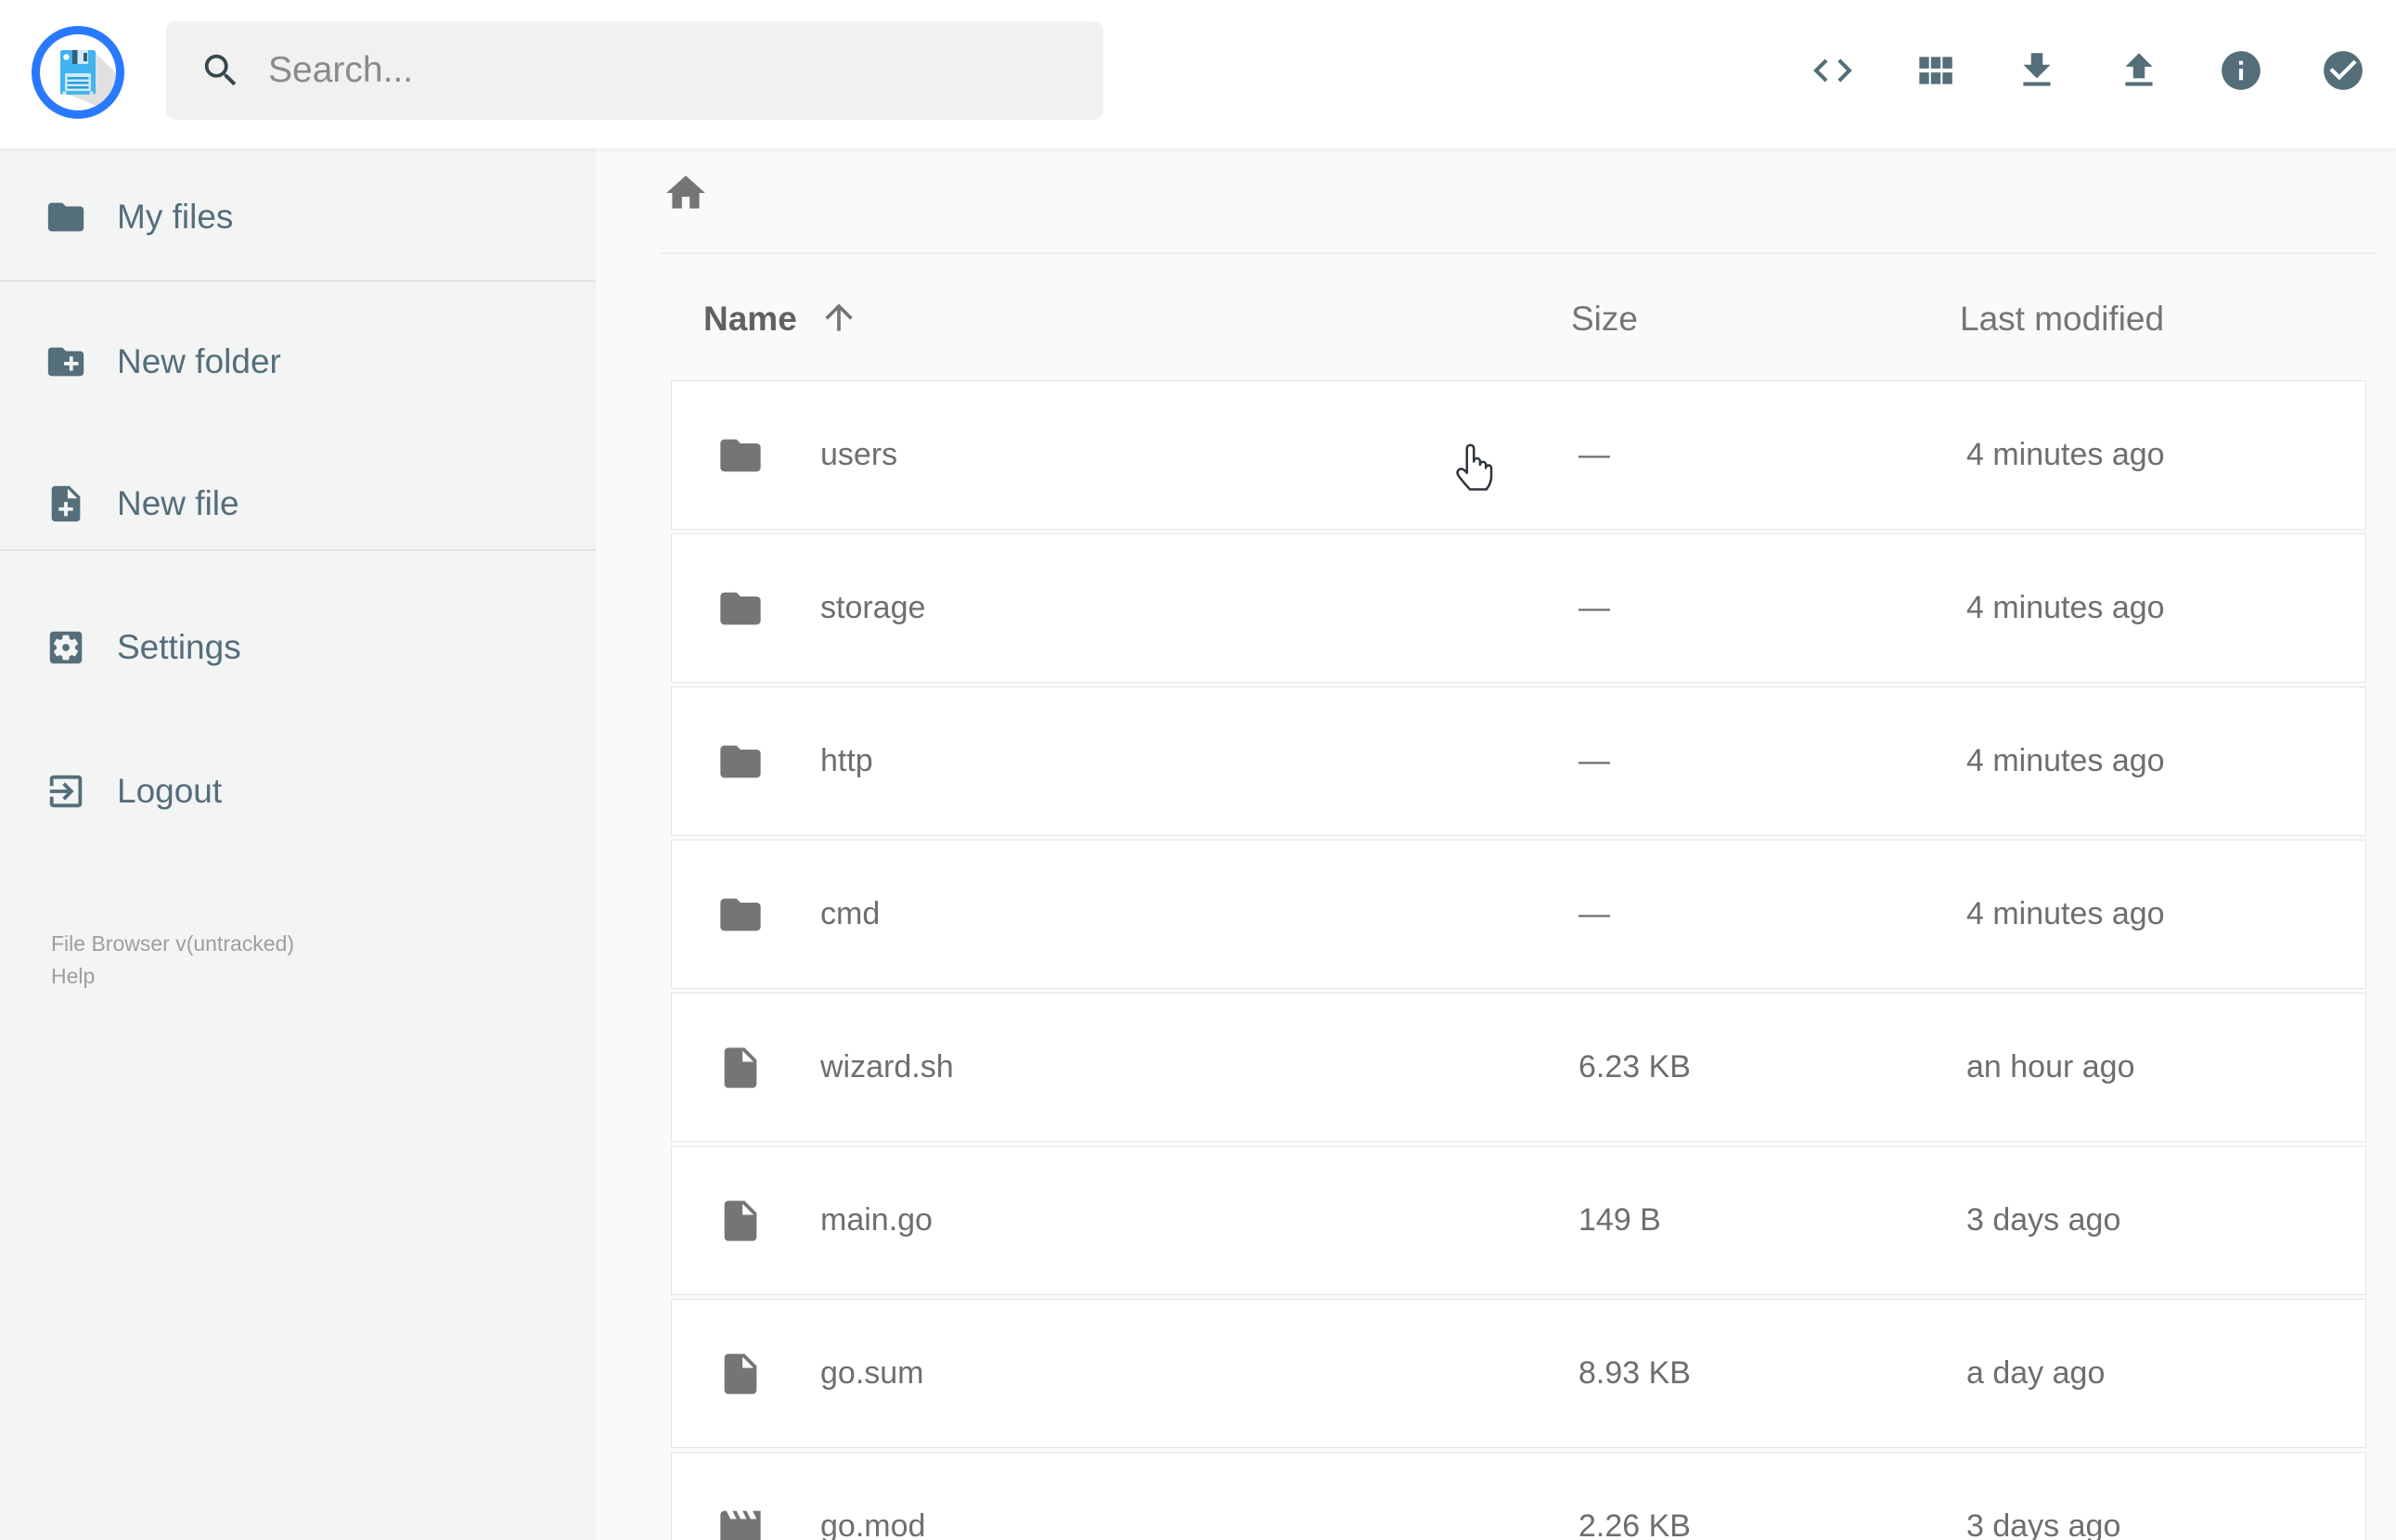 The width and height of the screenshot is (2396, 1540). I want to click on shell-button, so click(1833, 70).